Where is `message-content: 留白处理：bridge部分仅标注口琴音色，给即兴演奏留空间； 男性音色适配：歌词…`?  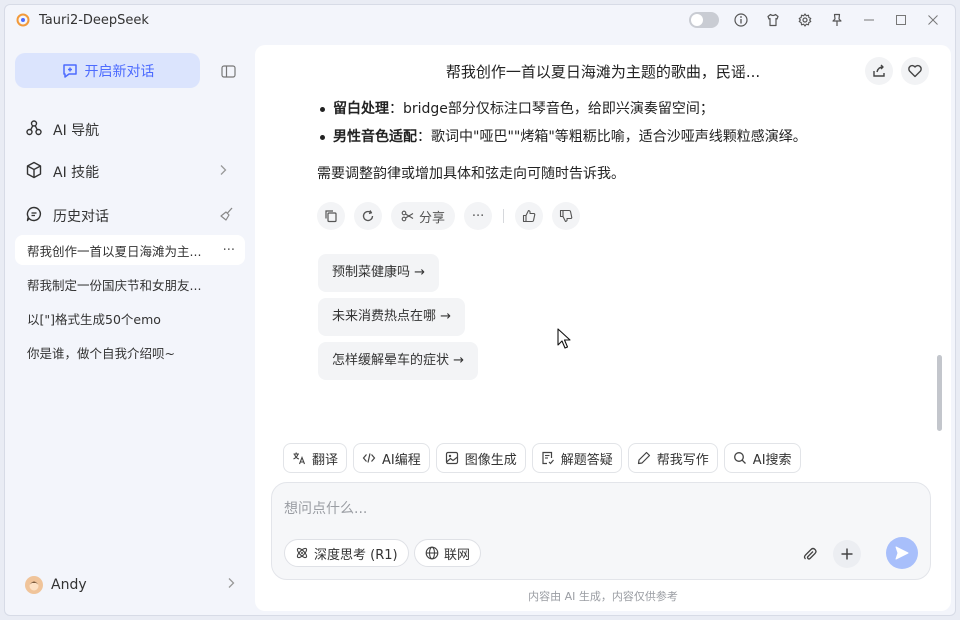
message-content: 留白处理：bridge部分仅标注口琴音色，给即兴演奏留空间； 男性音色适配：歌词… is located at coordinates (607, 140).